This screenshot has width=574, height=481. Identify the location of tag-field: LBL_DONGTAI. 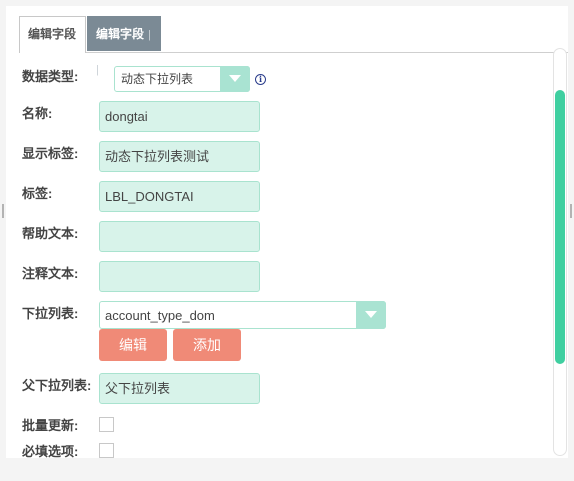
(179, 196).